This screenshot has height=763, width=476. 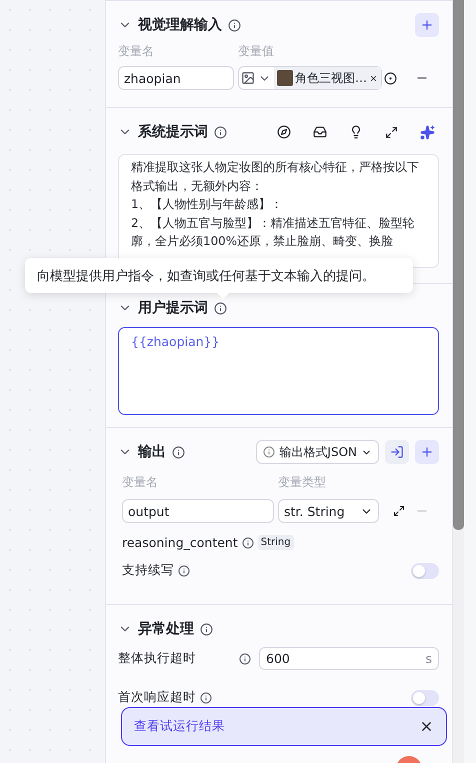 What do you see at coordinates (390, 78) in the screenshot?
I see `target-icon` at bounding box center [390, 78].